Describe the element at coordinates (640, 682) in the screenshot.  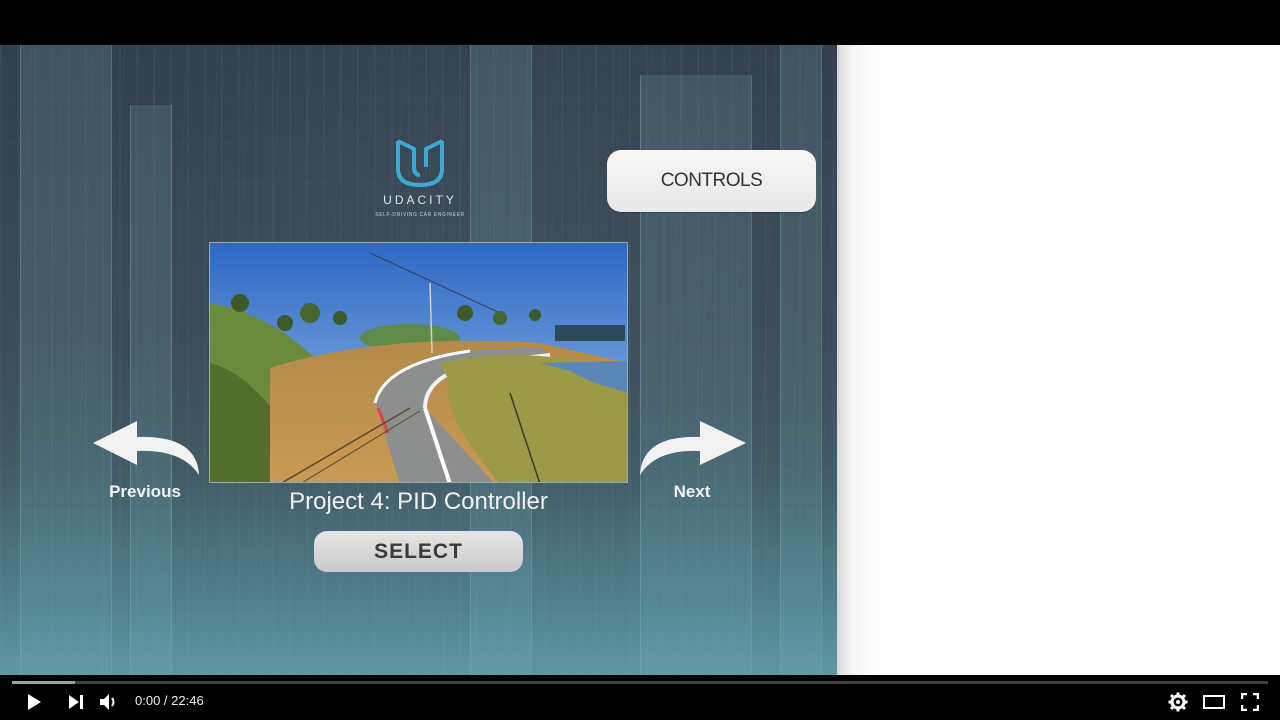
I see `progress-bar` at that location.